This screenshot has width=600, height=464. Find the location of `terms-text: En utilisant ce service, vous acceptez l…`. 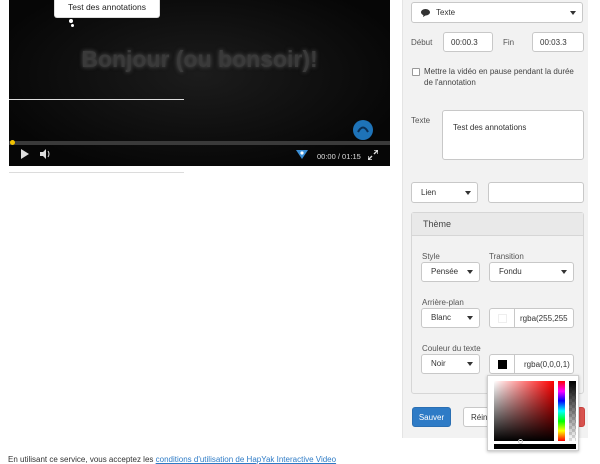

terms-text: En utilisant ce service, vous acceptez l… is located at coordinates (82, 459).